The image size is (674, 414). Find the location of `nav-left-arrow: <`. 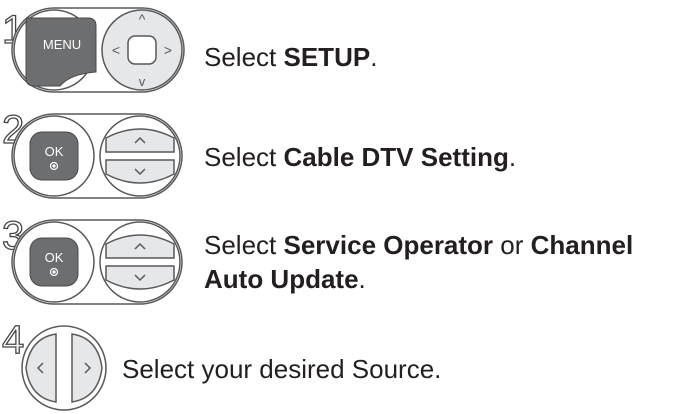

nav-left-arrow: < is located at coordinates (116, 50).